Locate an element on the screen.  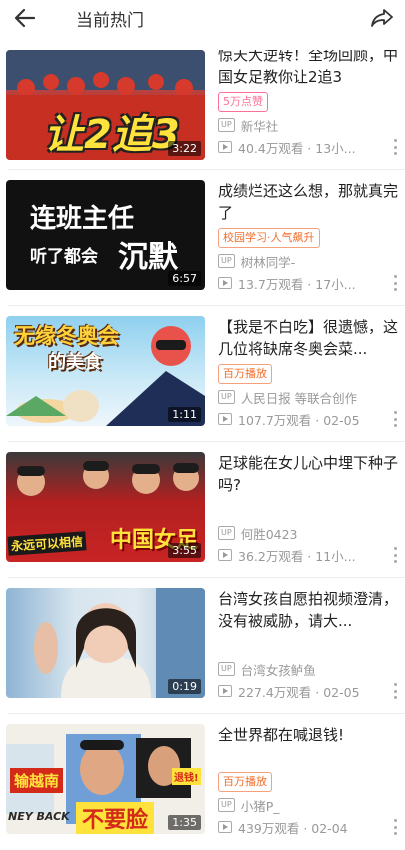
stats-row: 439万观看 · 02-04 is located at coordinates (283, 827).